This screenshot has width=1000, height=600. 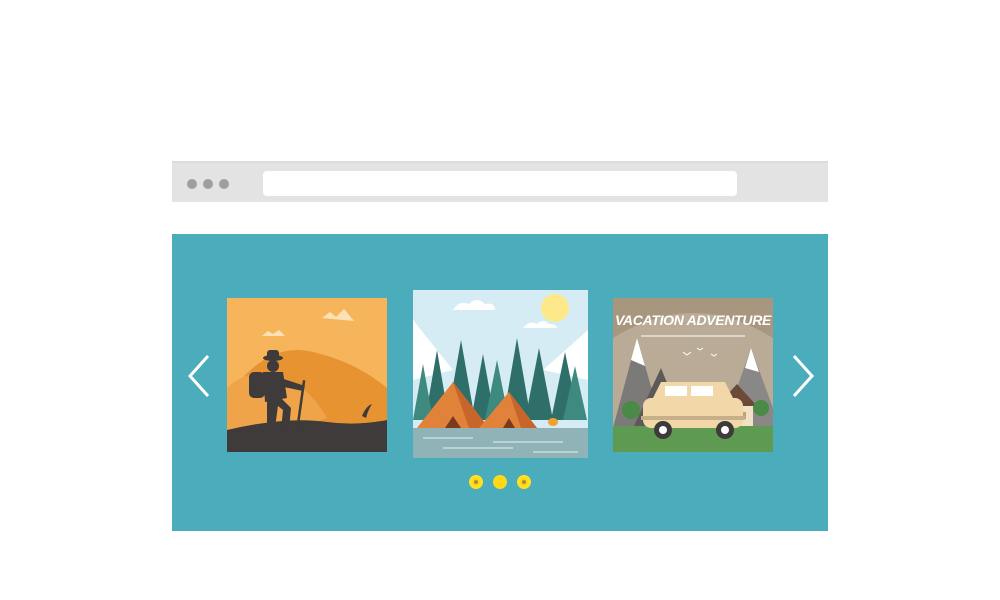 I want to click on slide-camping, so click(x=500, y=374).